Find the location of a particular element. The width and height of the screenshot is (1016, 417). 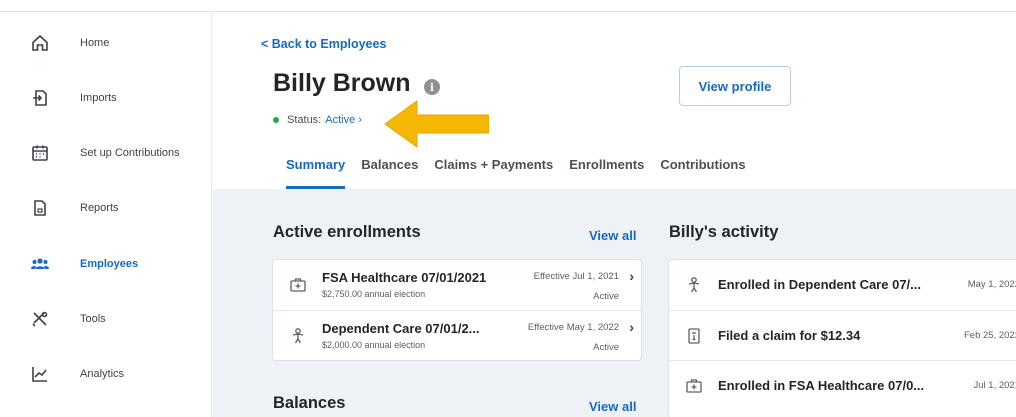

activity-text: Filed a claim for $12.34 is located at coordinates (789, 335).